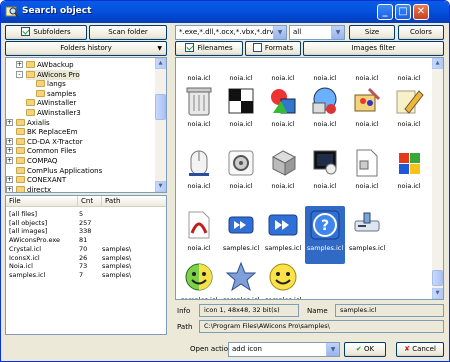 Image resolution: width=450 pixels, height=362 pixels. What do you see at coordinates (437, 278) in the screenshot?
I see `grid-scroll-thumb` at bounding box center [437, 278].